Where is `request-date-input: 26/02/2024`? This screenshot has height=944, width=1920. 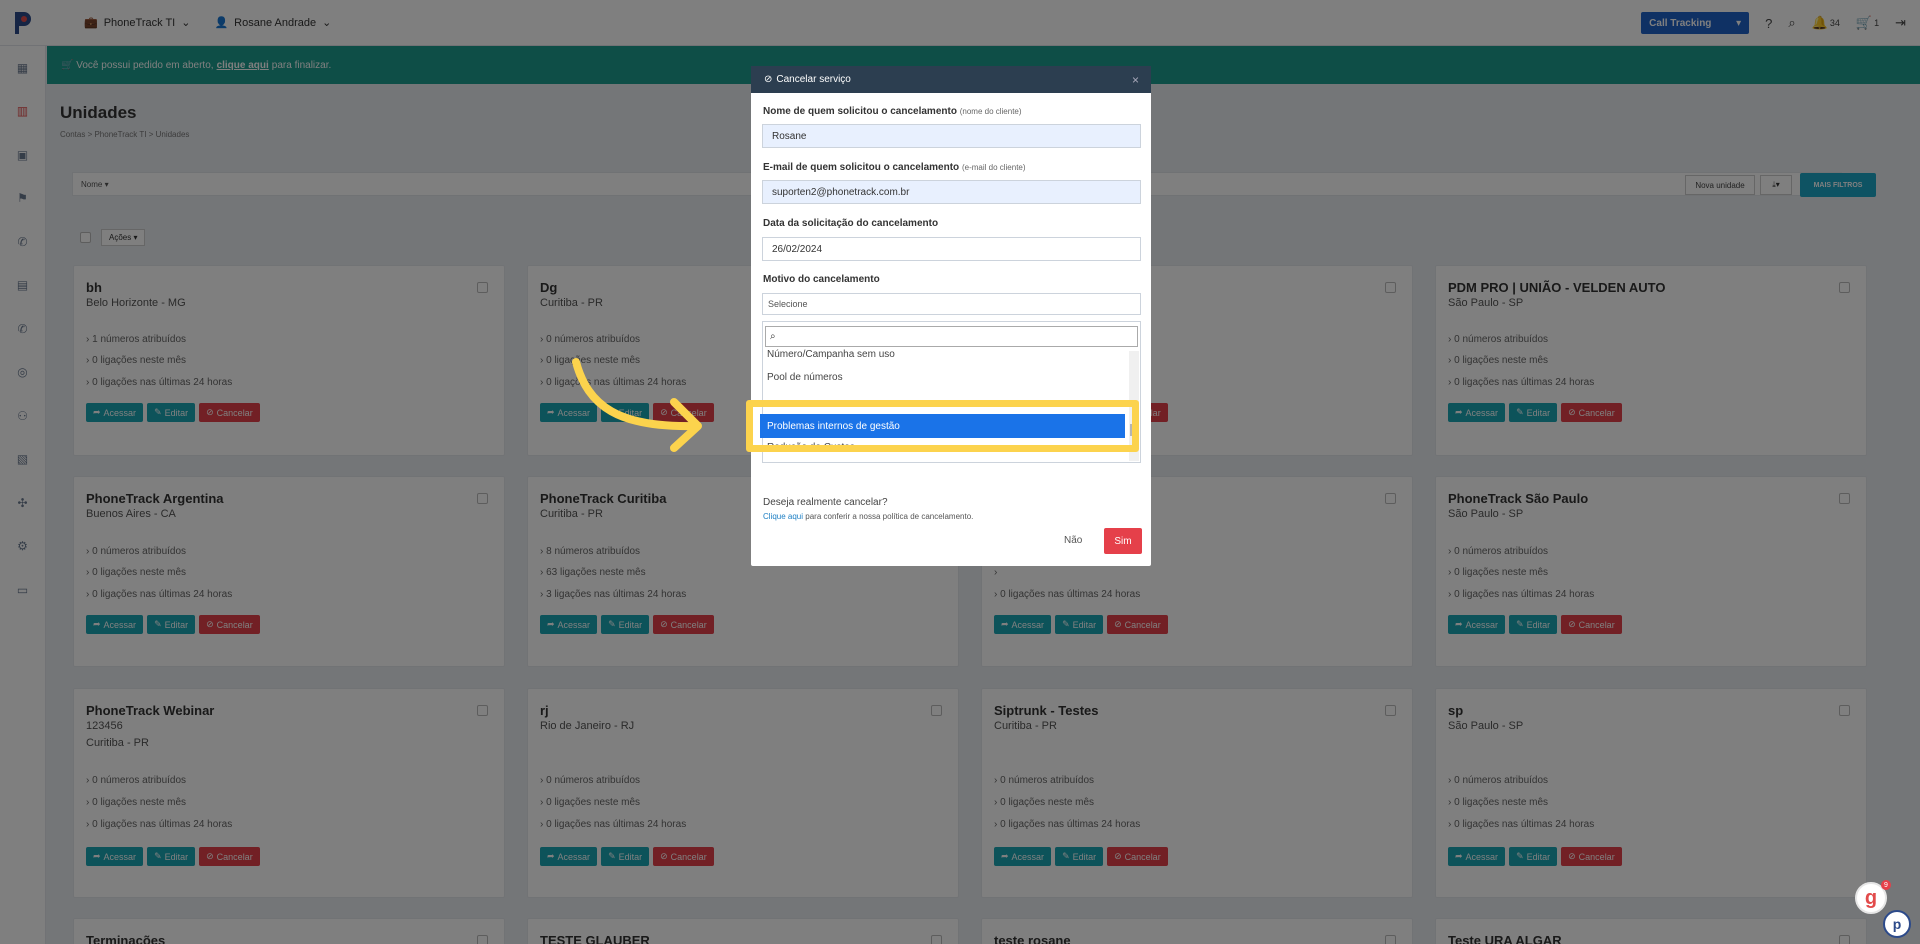
request-date-input: 26/02/2024 is located at coordinates (951, 249).